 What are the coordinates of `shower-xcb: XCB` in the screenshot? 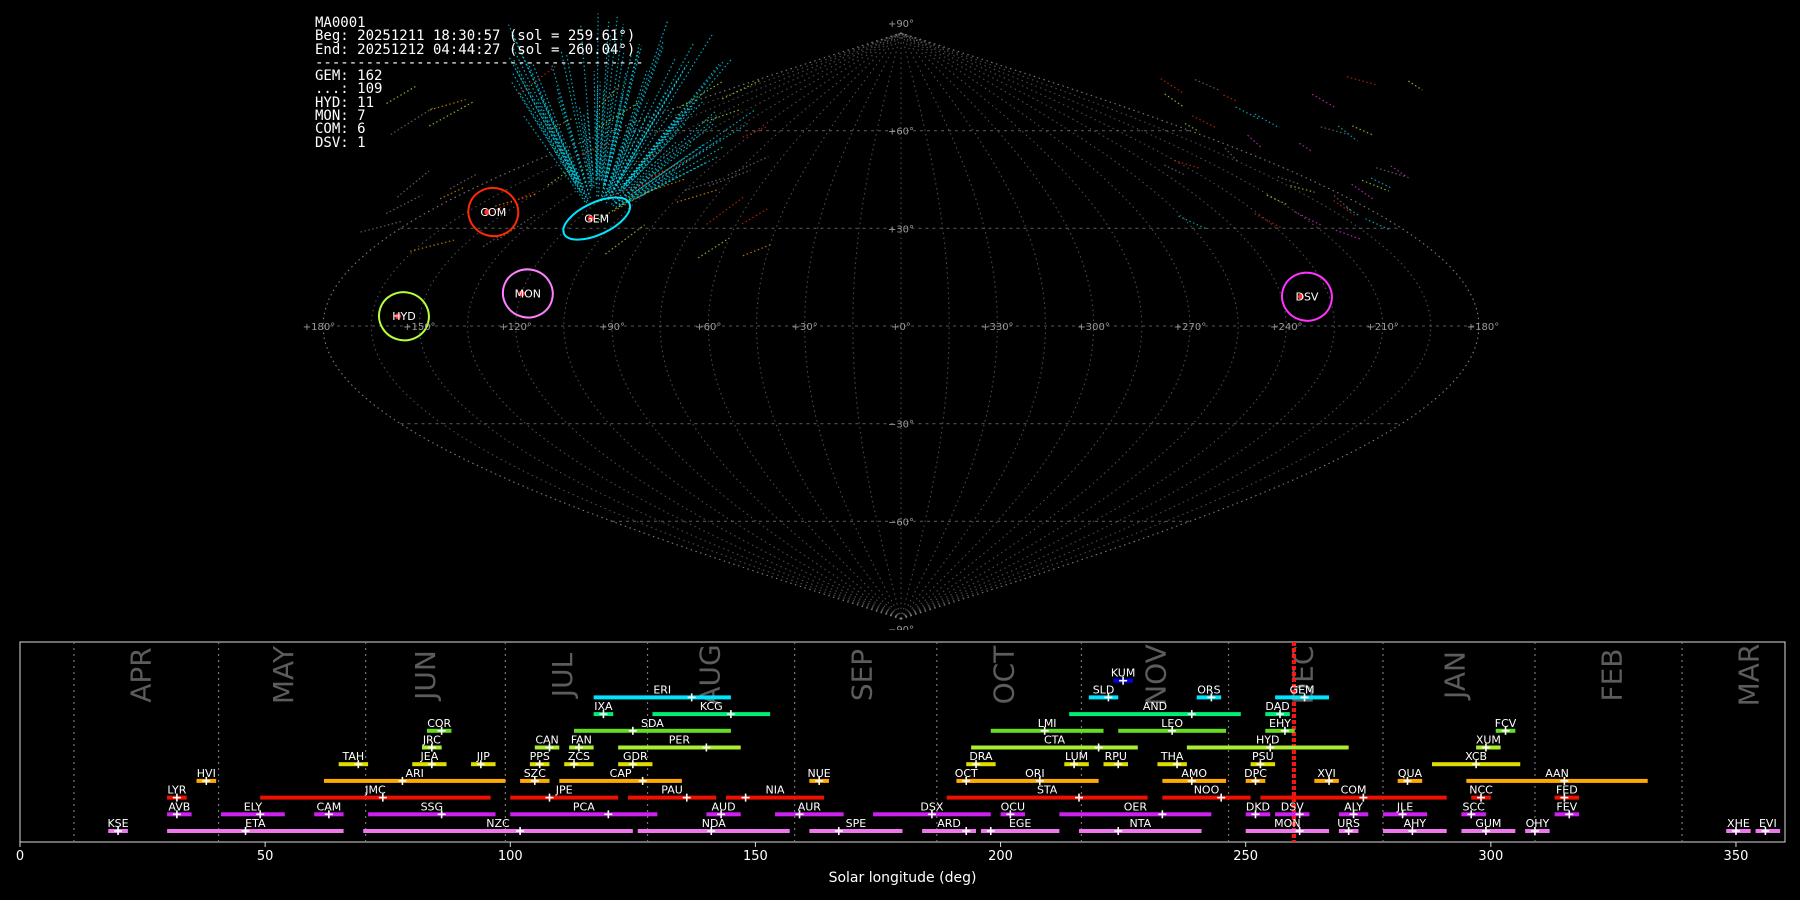 It's located at (1476, 759).